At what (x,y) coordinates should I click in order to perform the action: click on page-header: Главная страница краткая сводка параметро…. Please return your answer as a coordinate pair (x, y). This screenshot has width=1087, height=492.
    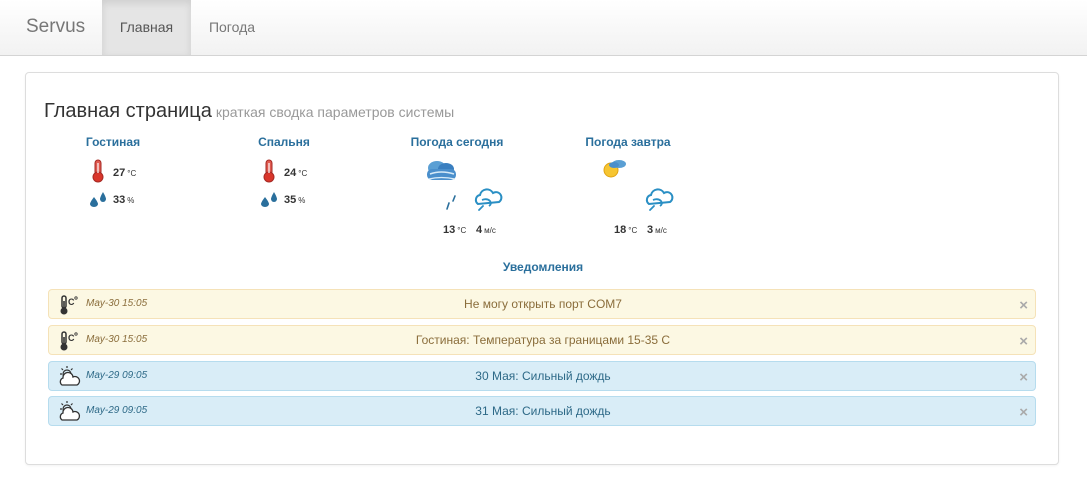
    Looking at the image, I should click on (249, 111).